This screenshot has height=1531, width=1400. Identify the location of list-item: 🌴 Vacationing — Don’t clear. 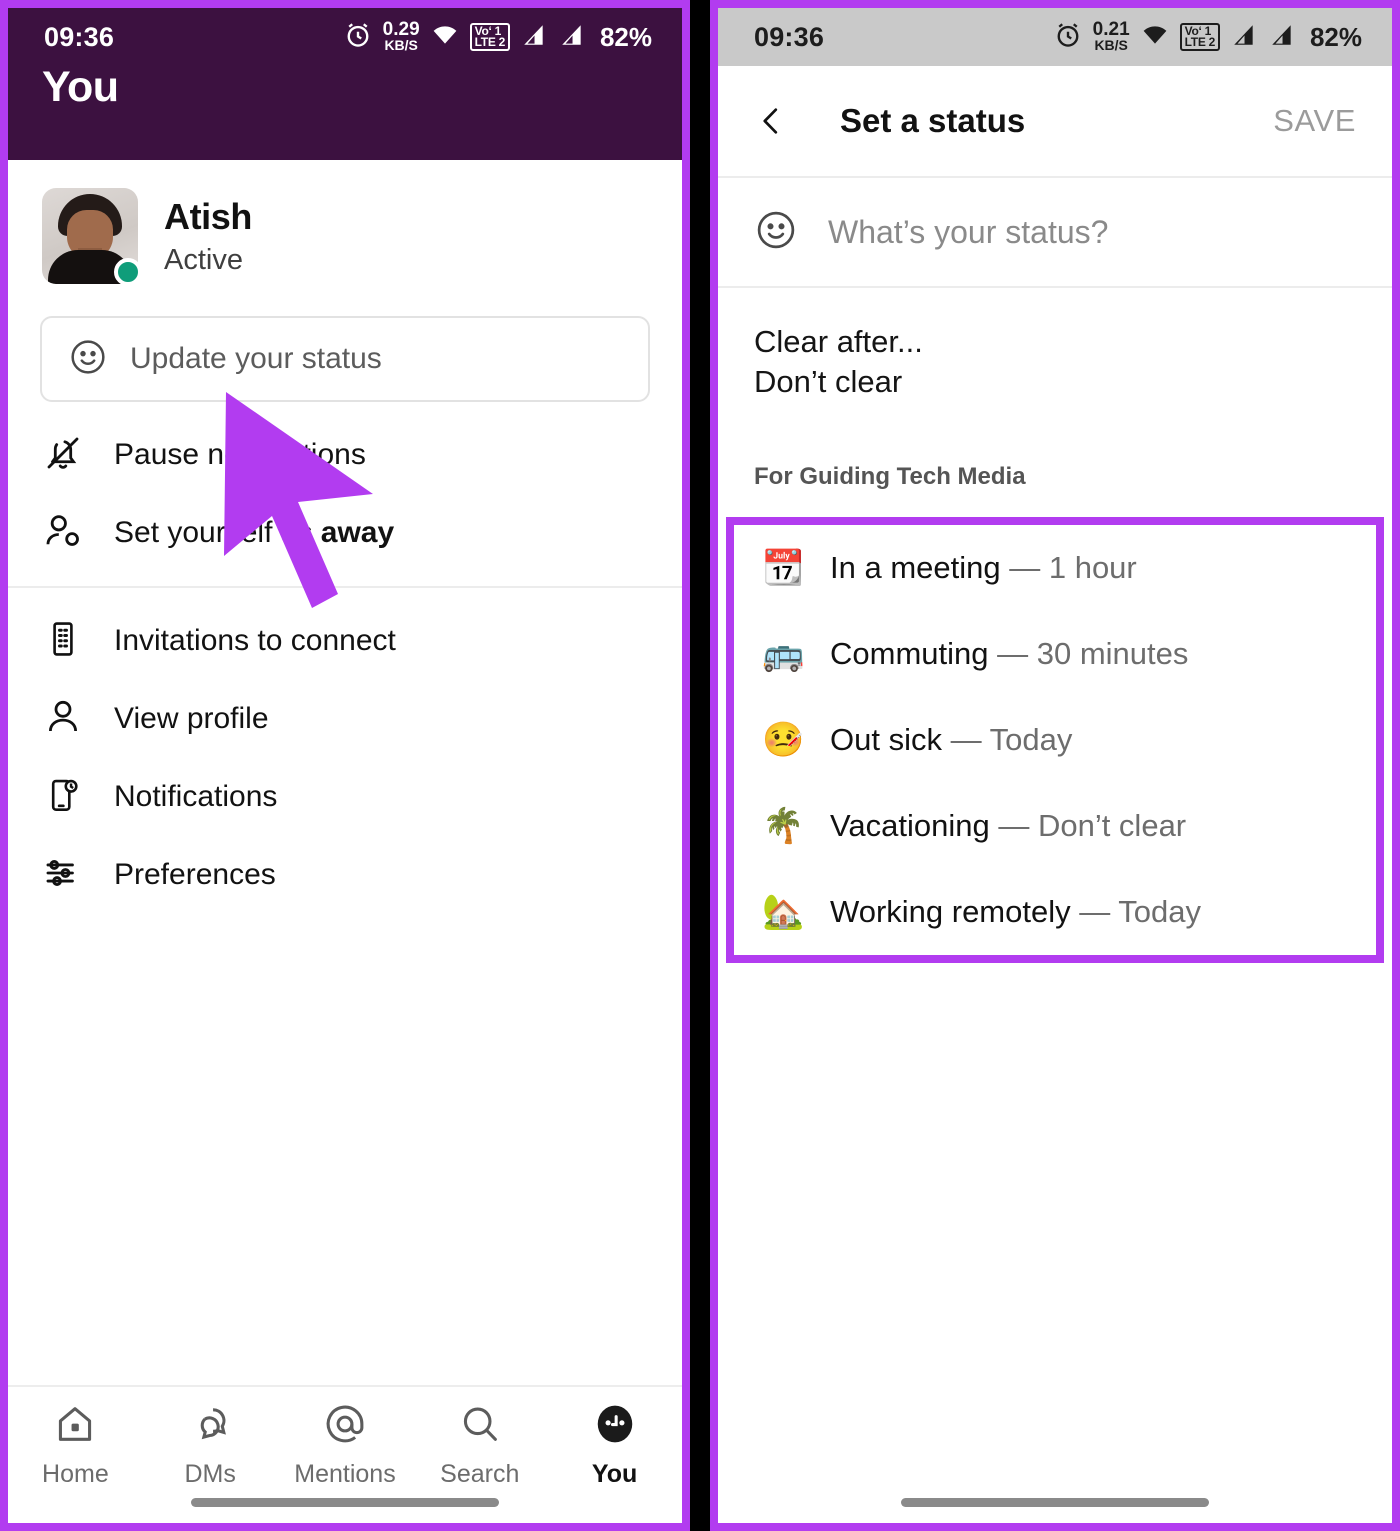
(1055, 826).